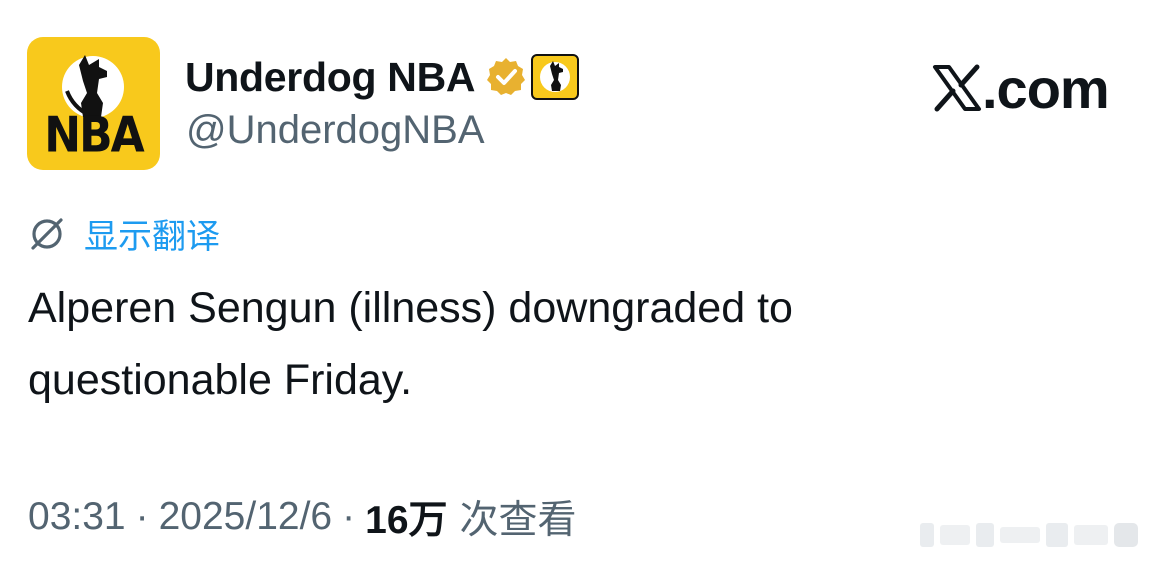  I want to click on affiliate-badge-icon, so click(555, 77).